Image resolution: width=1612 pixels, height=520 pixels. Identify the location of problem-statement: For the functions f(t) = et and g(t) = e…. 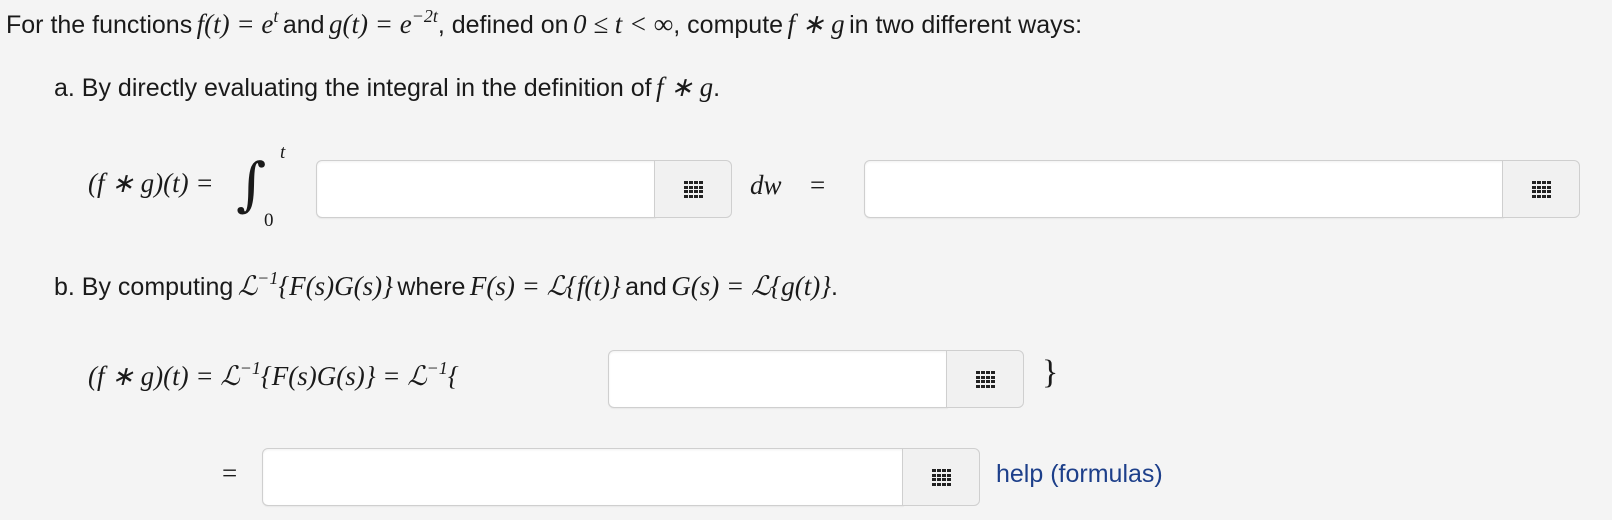
(544, 23).